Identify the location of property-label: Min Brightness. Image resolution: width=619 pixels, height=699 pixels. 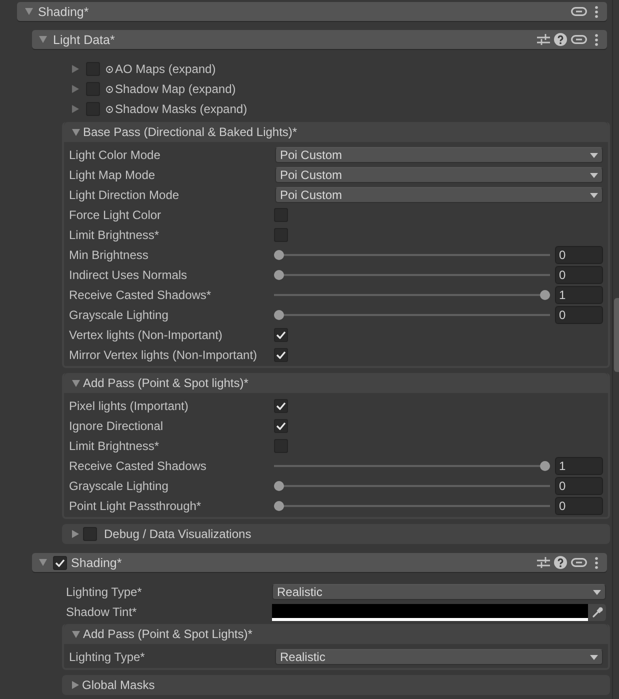
(109, 255).